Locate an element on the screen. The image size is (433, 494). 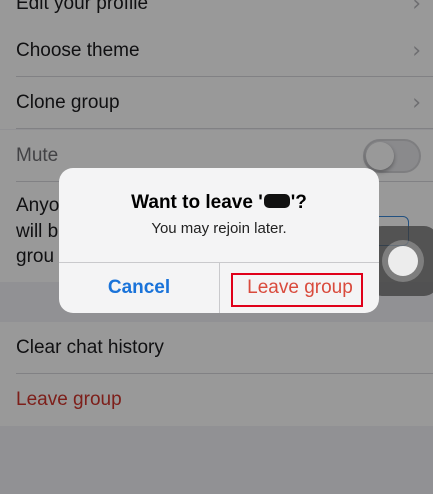
cancel-button: Cancel is located at coordinates (139, 288).